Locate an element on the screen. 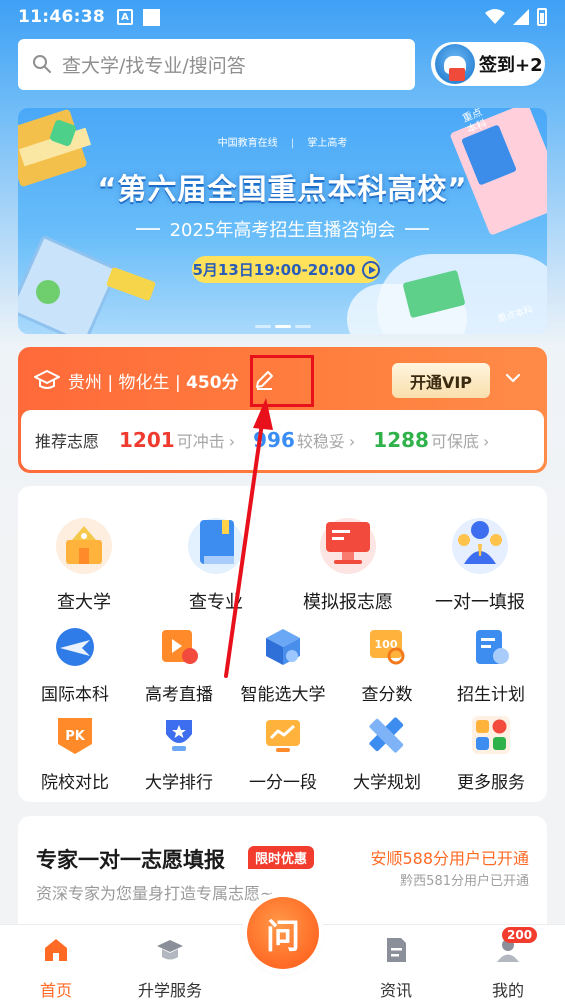 The height and width of the screenshot is (1004, 565). banner-pagination is located at coordinates (282, 326).